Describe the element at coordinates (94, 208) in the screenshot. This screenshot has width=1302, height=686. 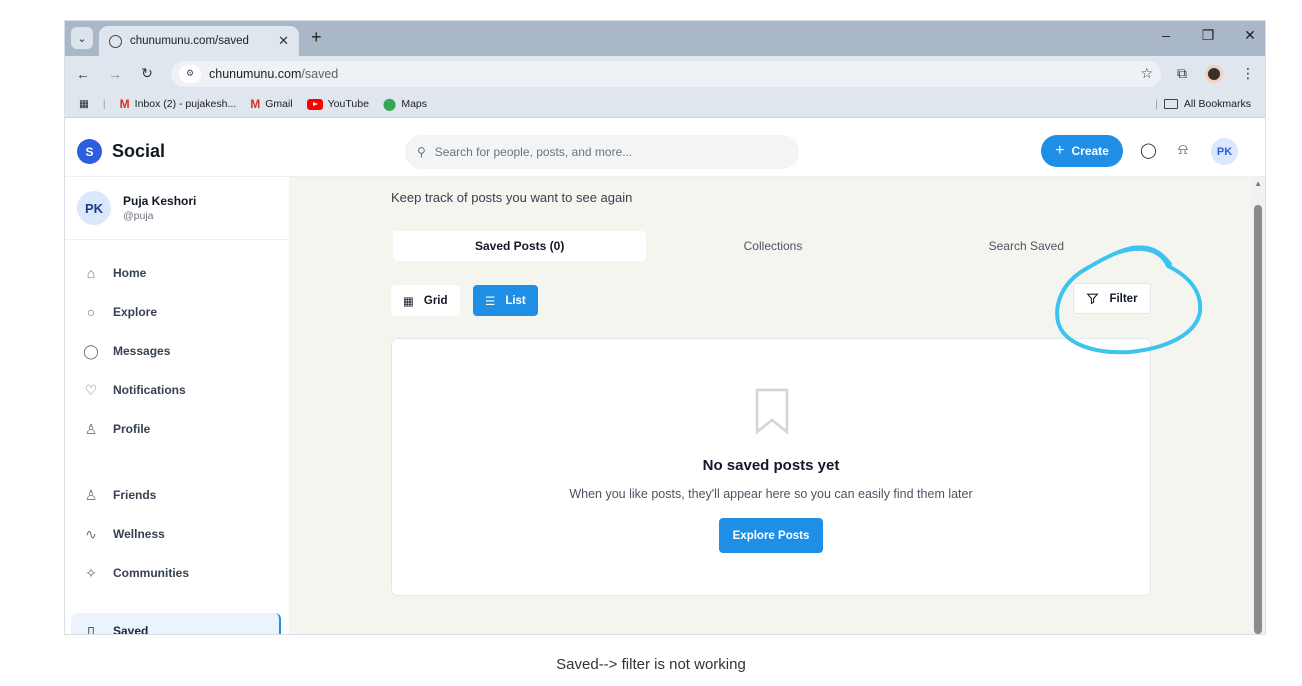
I see `avatar: PK` at that location.